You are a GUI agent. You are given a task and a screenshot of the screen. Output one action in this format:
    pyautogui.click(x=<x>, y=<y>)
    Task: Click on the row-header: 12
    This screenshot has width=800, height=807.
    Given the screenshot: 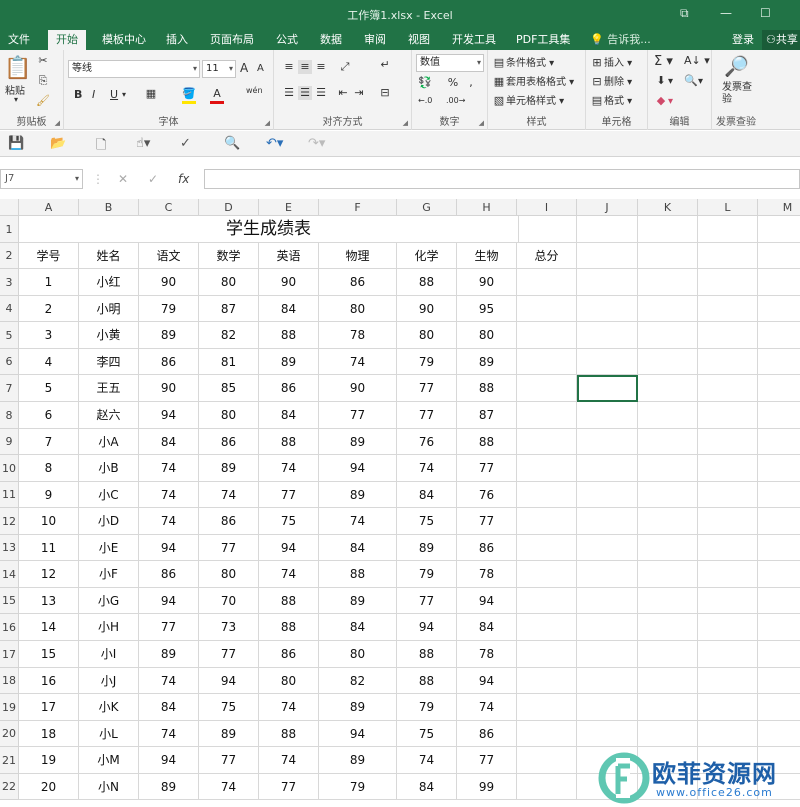 What is the action you would take?
    pyautogui.click(x=9, y=521)
    